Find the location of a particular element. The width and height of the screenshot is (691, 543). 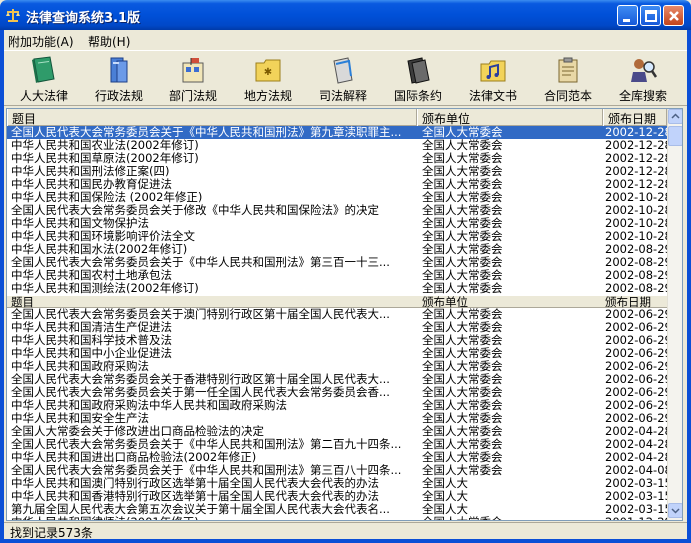

scroll-thumb is located at coordinates (675, 136).